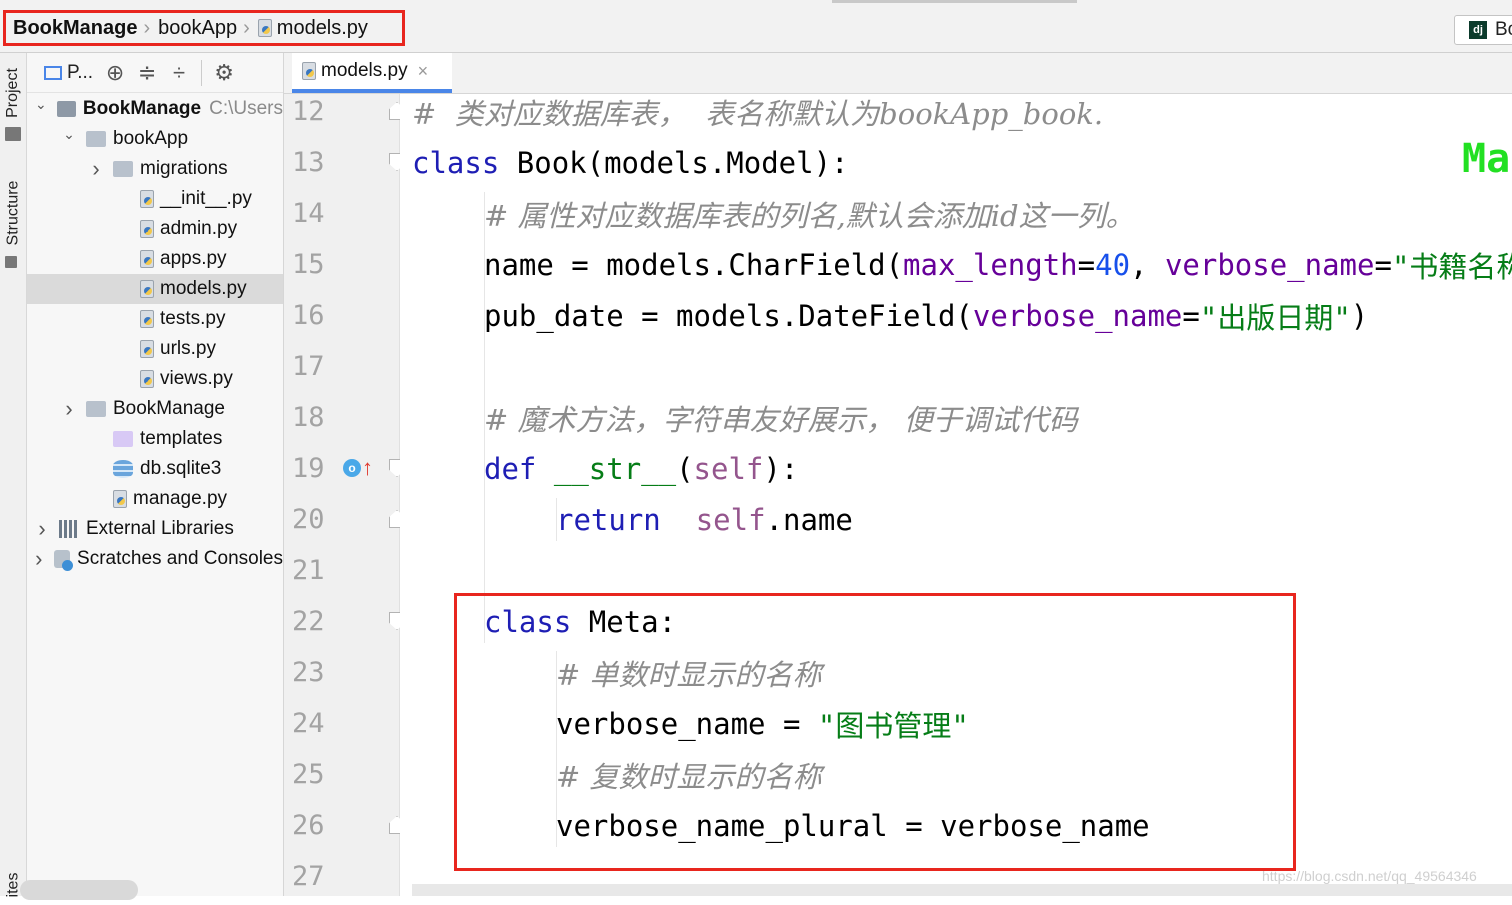  Describe the element at coordinates (115, 73) in the screenshot. I see `locate-file-icon: ⊕` at that location.